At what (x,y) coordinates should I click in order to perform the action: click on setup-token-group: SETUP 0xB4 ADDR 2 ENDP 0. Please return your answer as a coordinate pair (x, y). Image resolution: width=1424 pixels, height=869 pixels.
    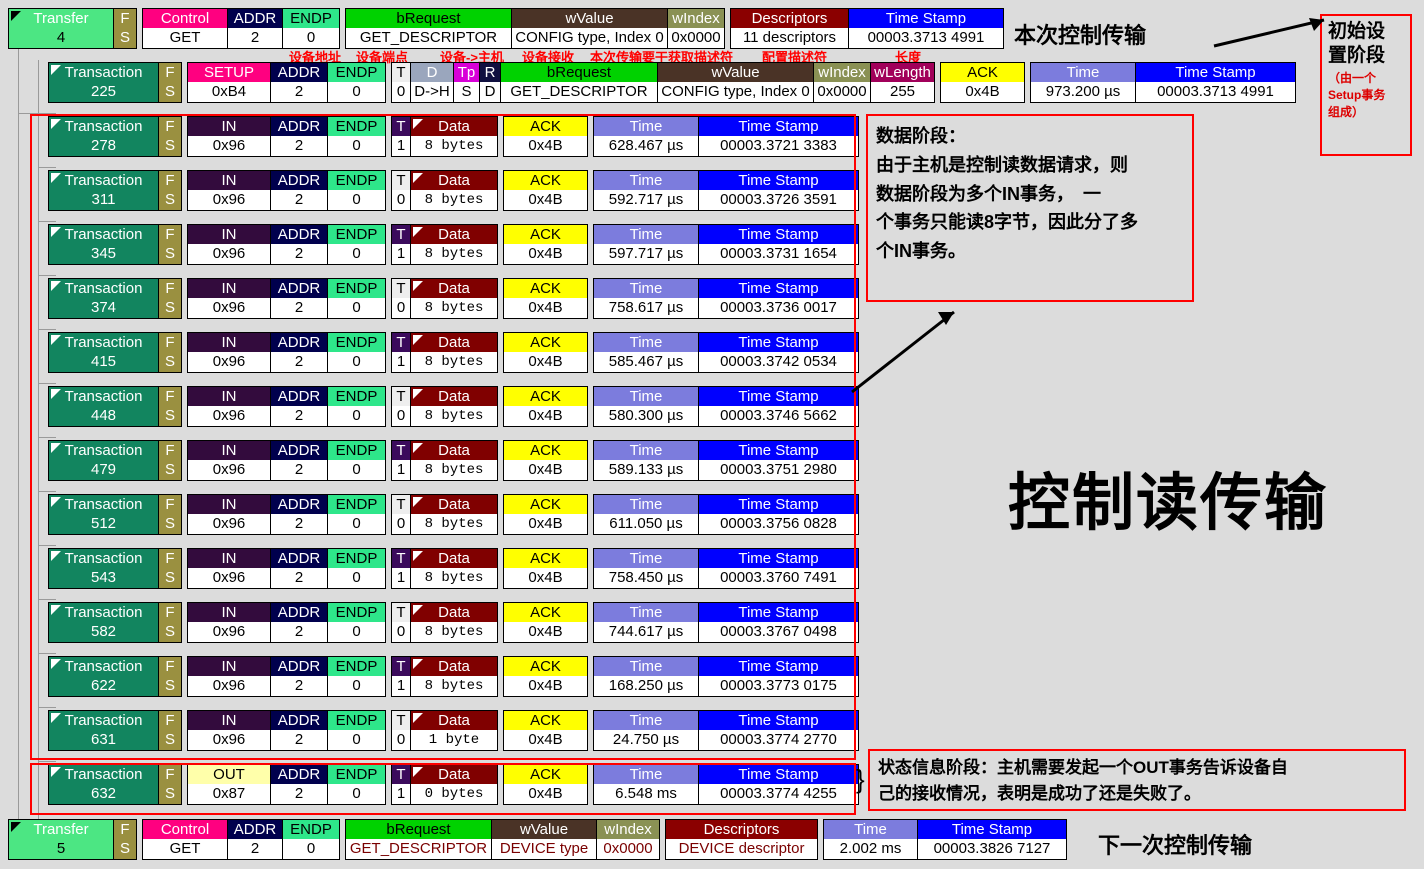
    Looking at the image, I should click on (286, 82).